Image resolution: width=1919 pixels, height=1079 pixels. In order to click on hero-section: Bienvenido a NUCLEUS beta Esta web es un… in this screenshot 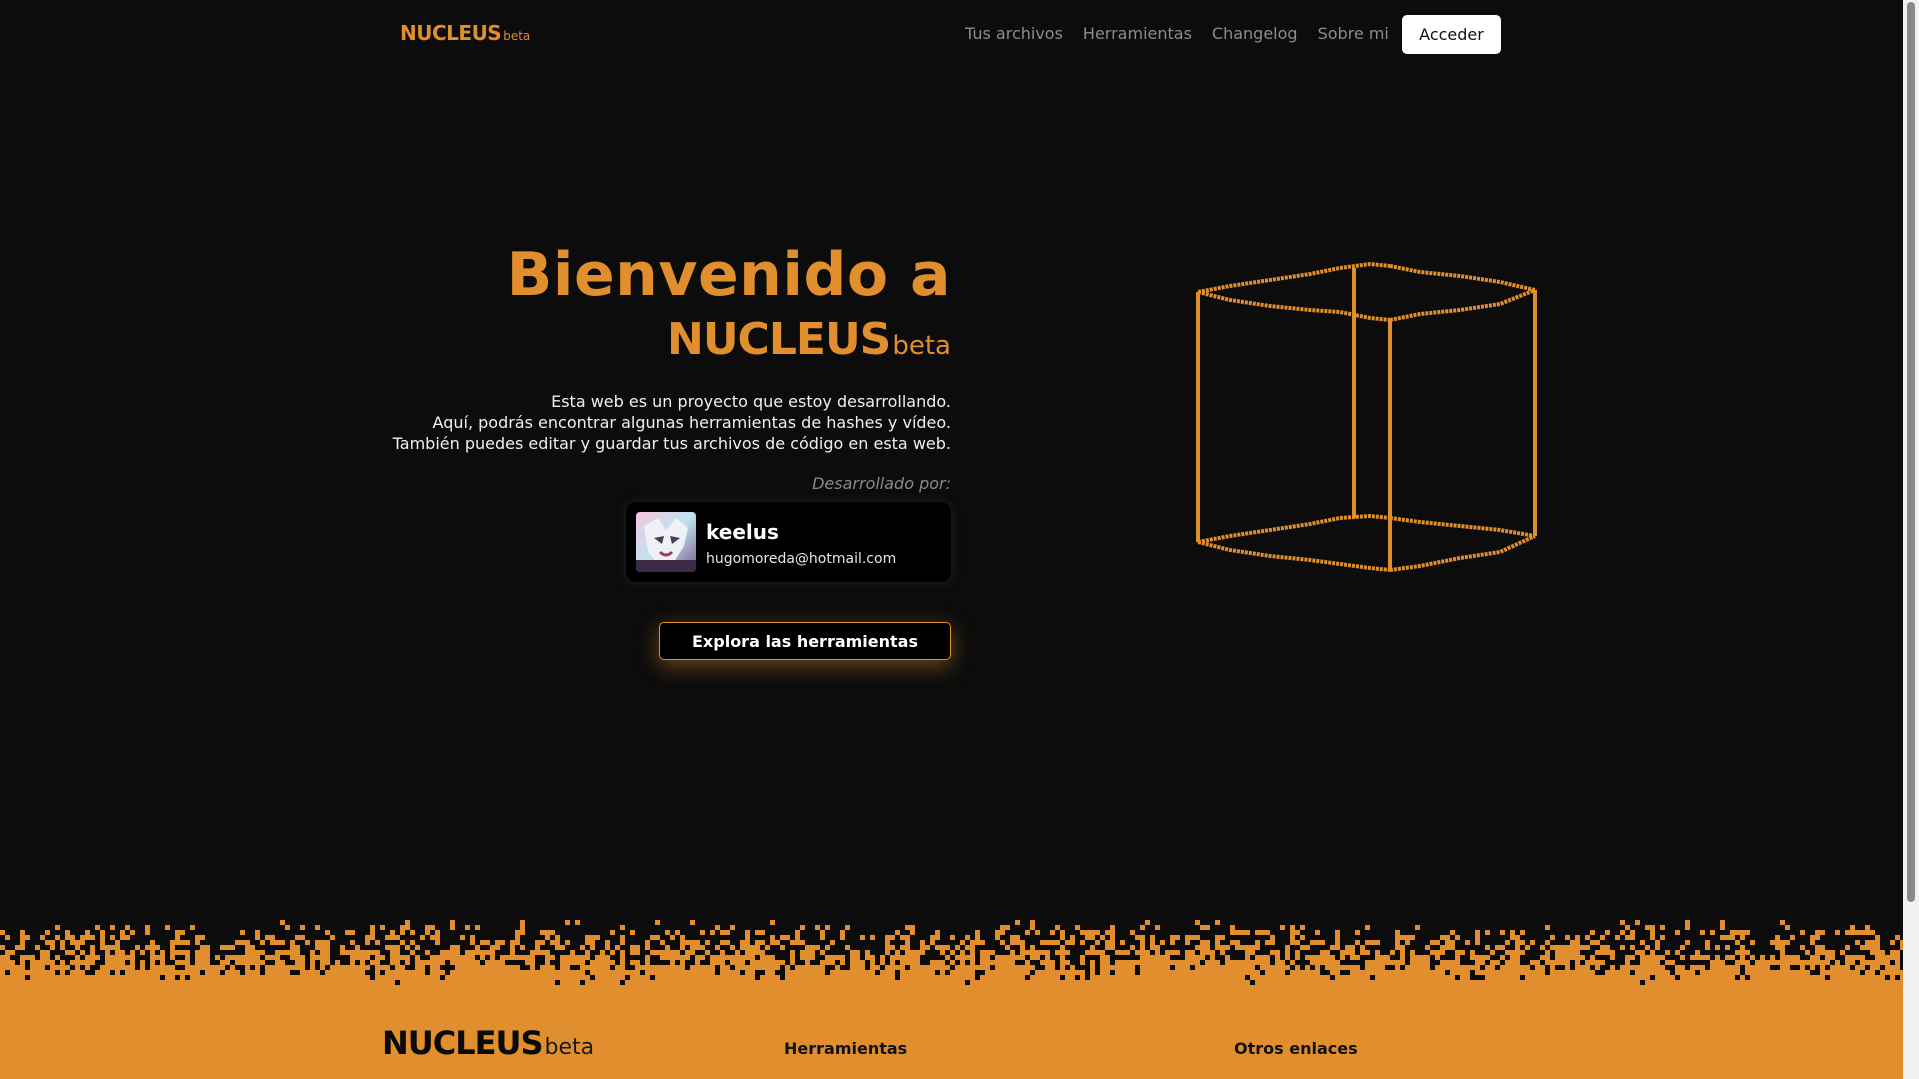, I will do `click(665, 366)`.